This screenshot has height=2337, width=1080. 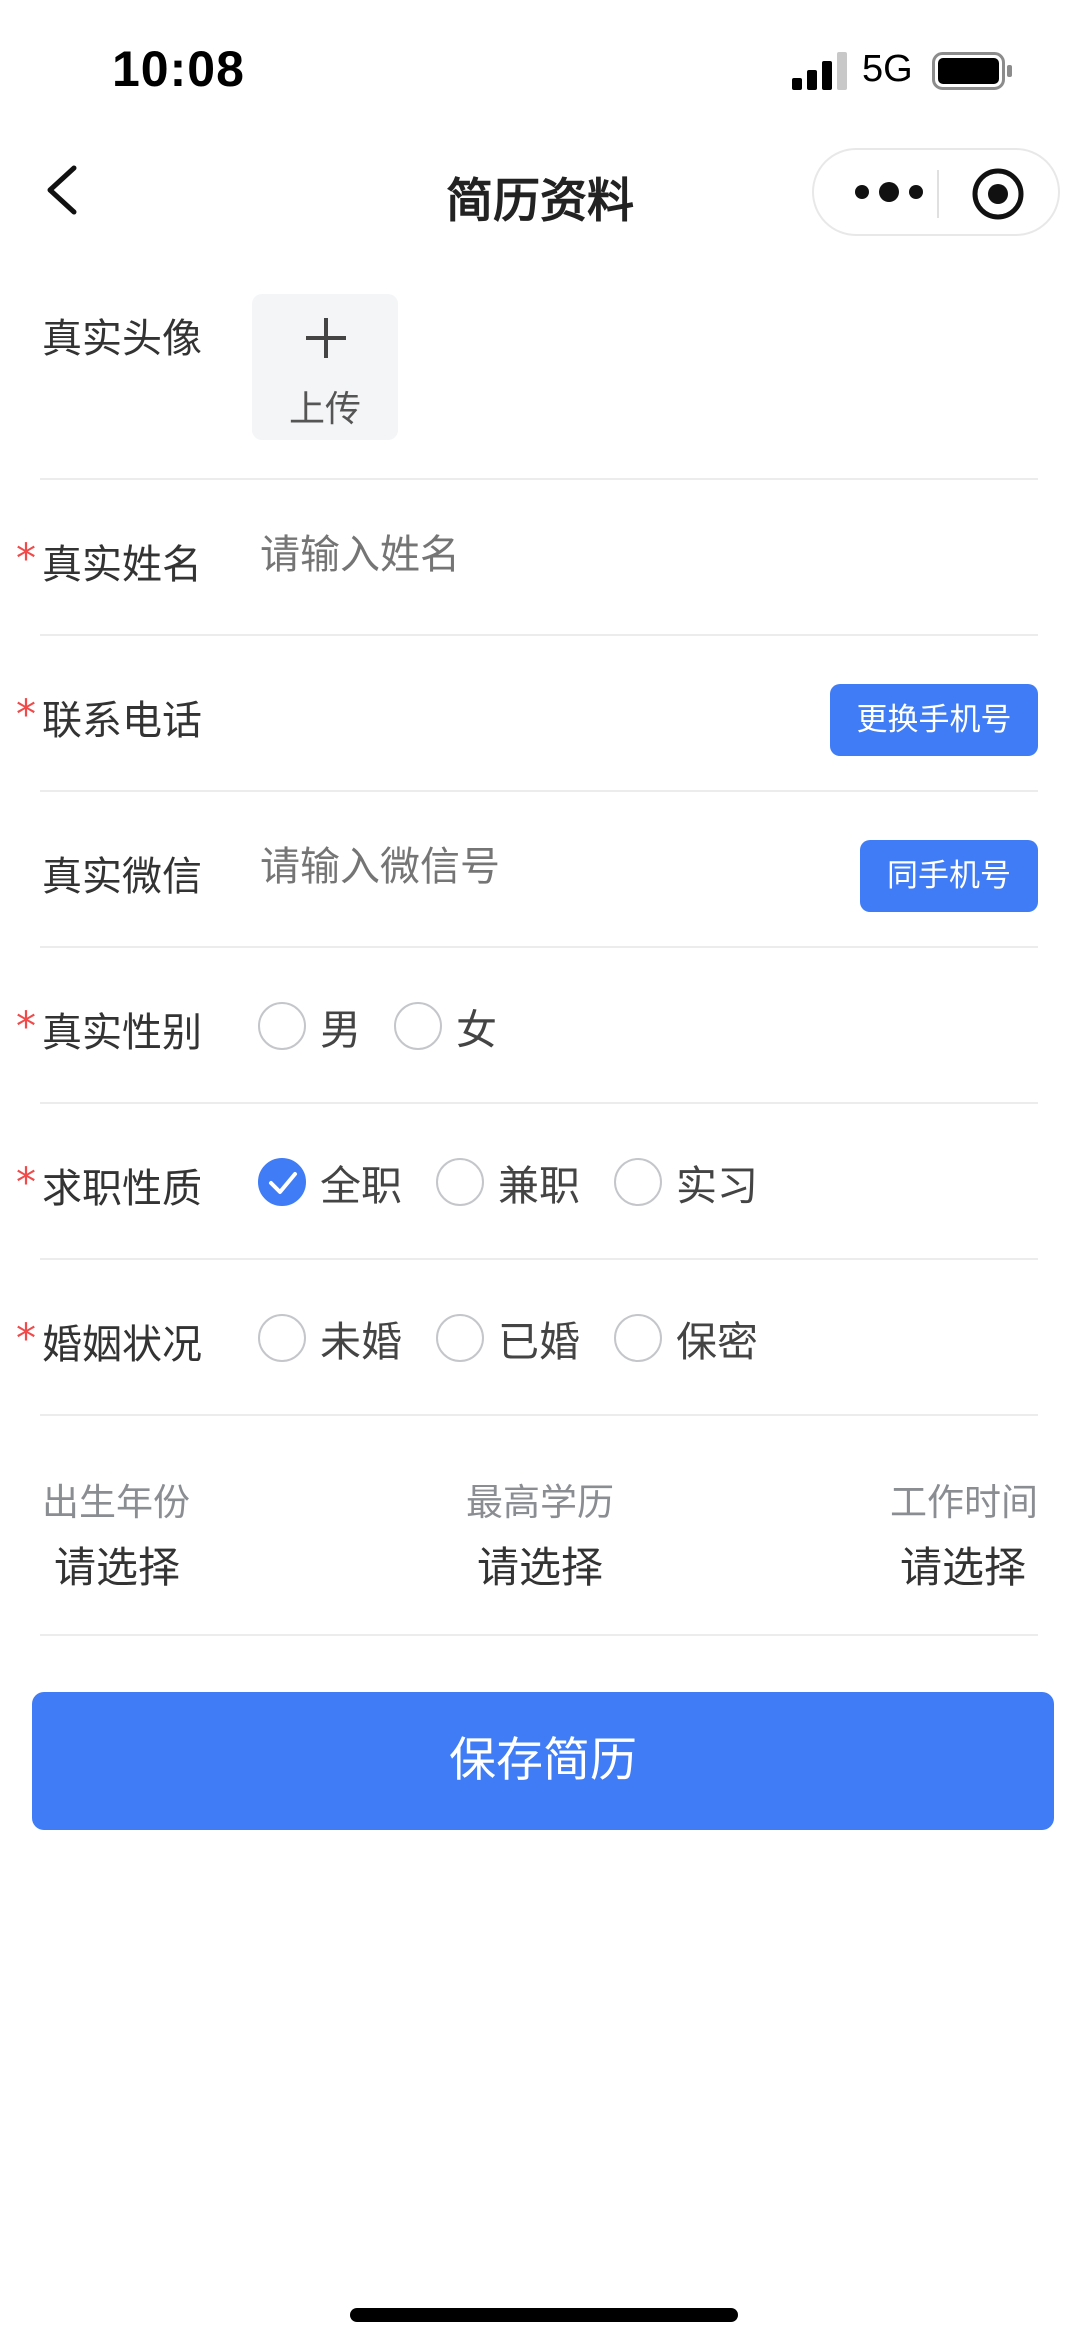 I want to click on job-type-row: * 求职性质 全职 兼职 实习, so click(x=527, y=1182).